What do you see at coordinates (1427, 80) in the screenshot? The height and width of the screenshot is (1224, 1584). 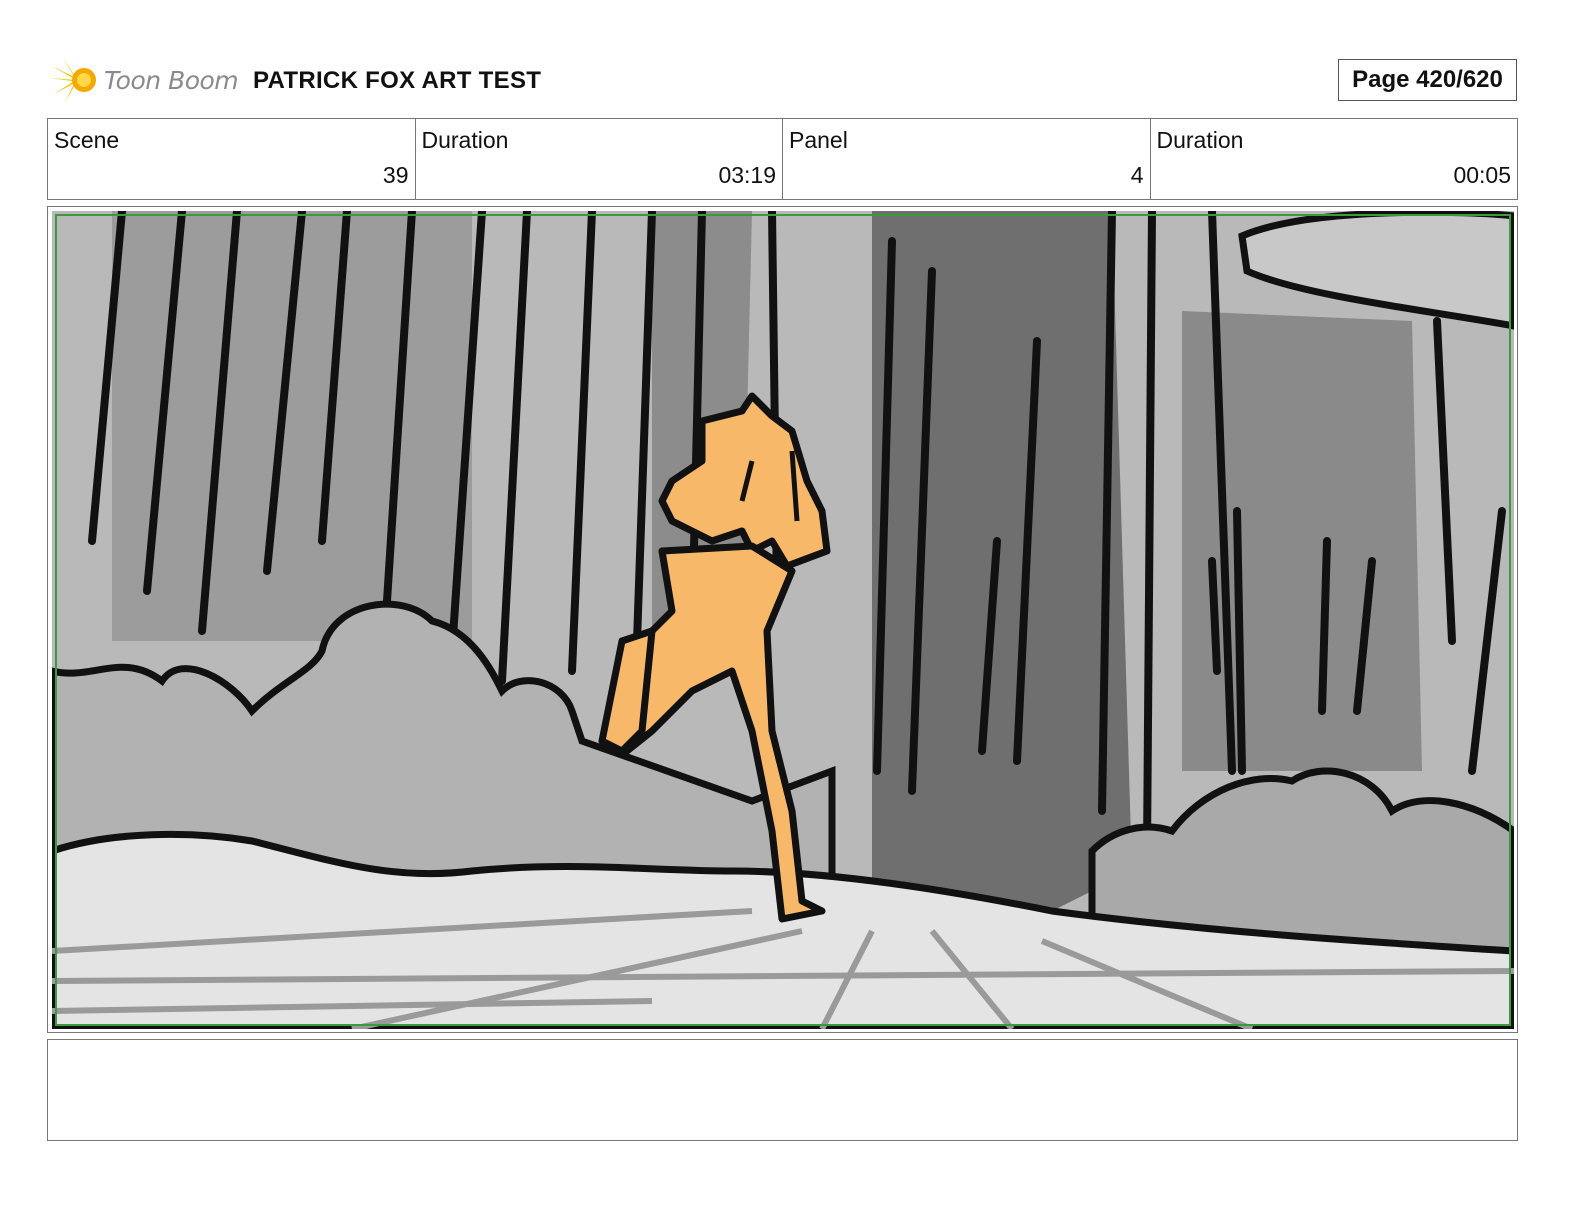 I see `page-number: Page 420/620` at bounding box center [1427, 80].